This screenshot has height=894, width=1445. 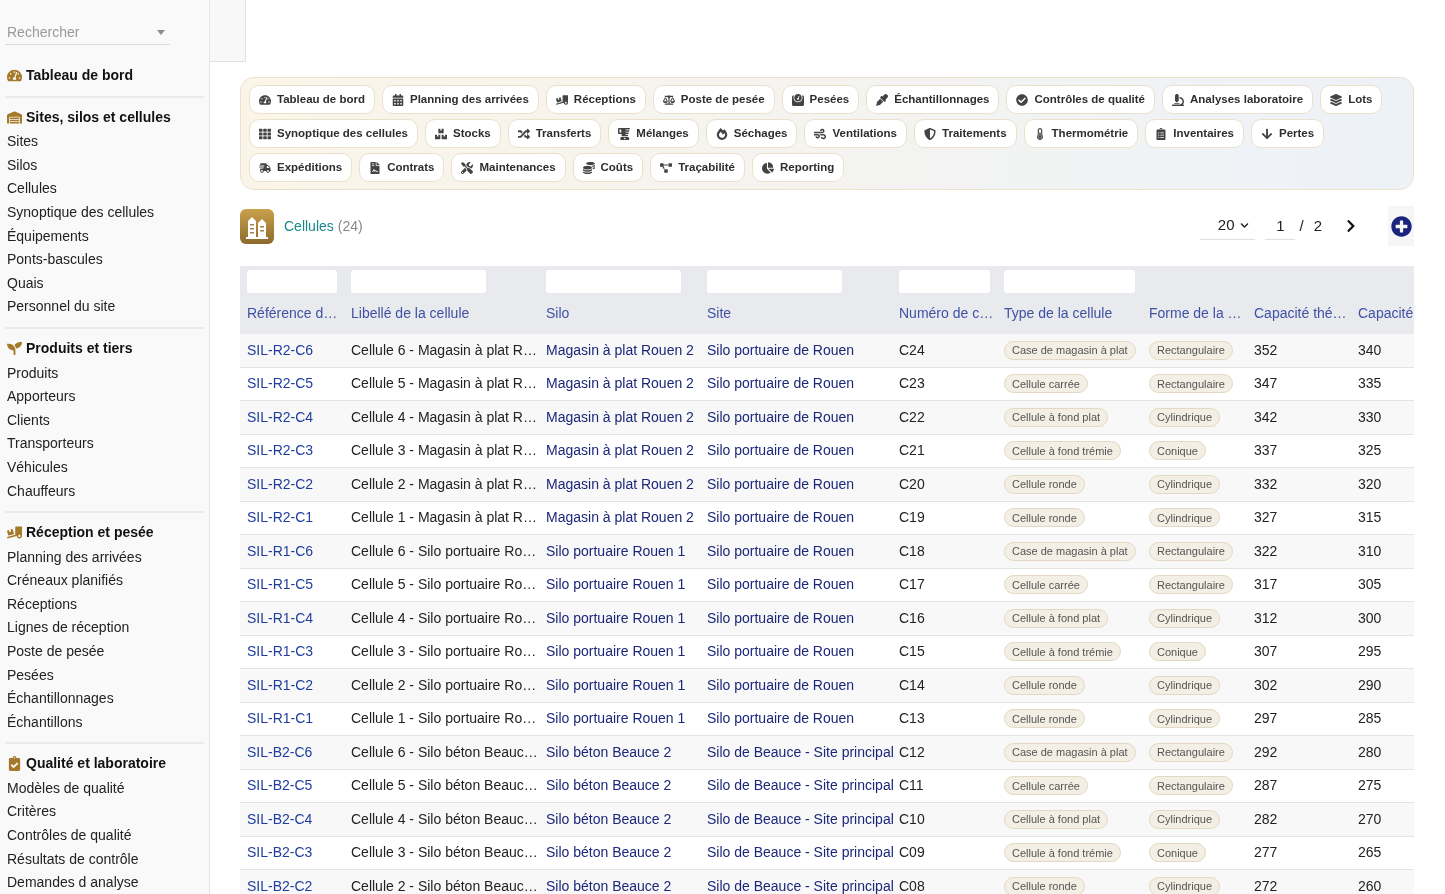 I want to click on nav-button: Séchages, so click(x=751, y=133).